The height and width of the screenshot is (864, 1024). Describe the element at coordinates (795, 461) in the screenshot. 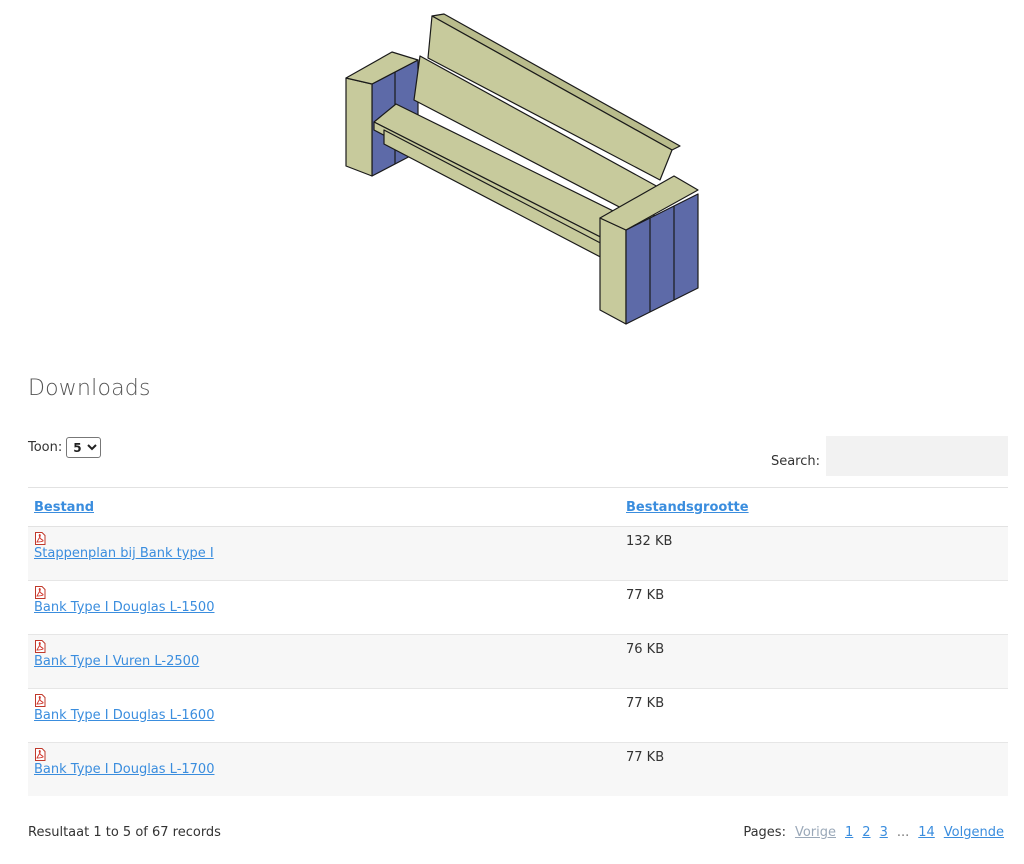

I see `search-label: Search:` at that location.